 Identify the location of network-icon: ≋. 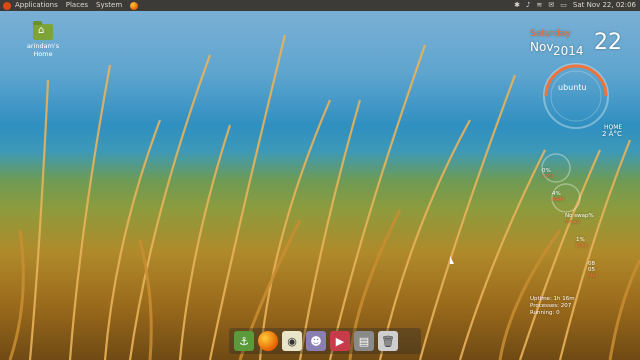
(540, 5).